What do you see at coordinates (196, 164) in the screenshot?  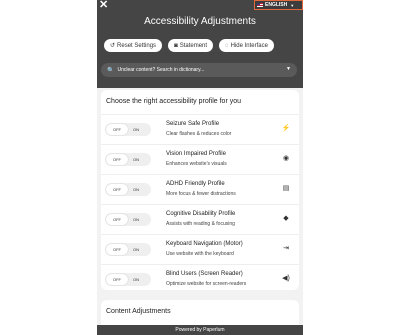 I see `profile-desc: Enhances website's visuals` at bounding box center [196, 164].